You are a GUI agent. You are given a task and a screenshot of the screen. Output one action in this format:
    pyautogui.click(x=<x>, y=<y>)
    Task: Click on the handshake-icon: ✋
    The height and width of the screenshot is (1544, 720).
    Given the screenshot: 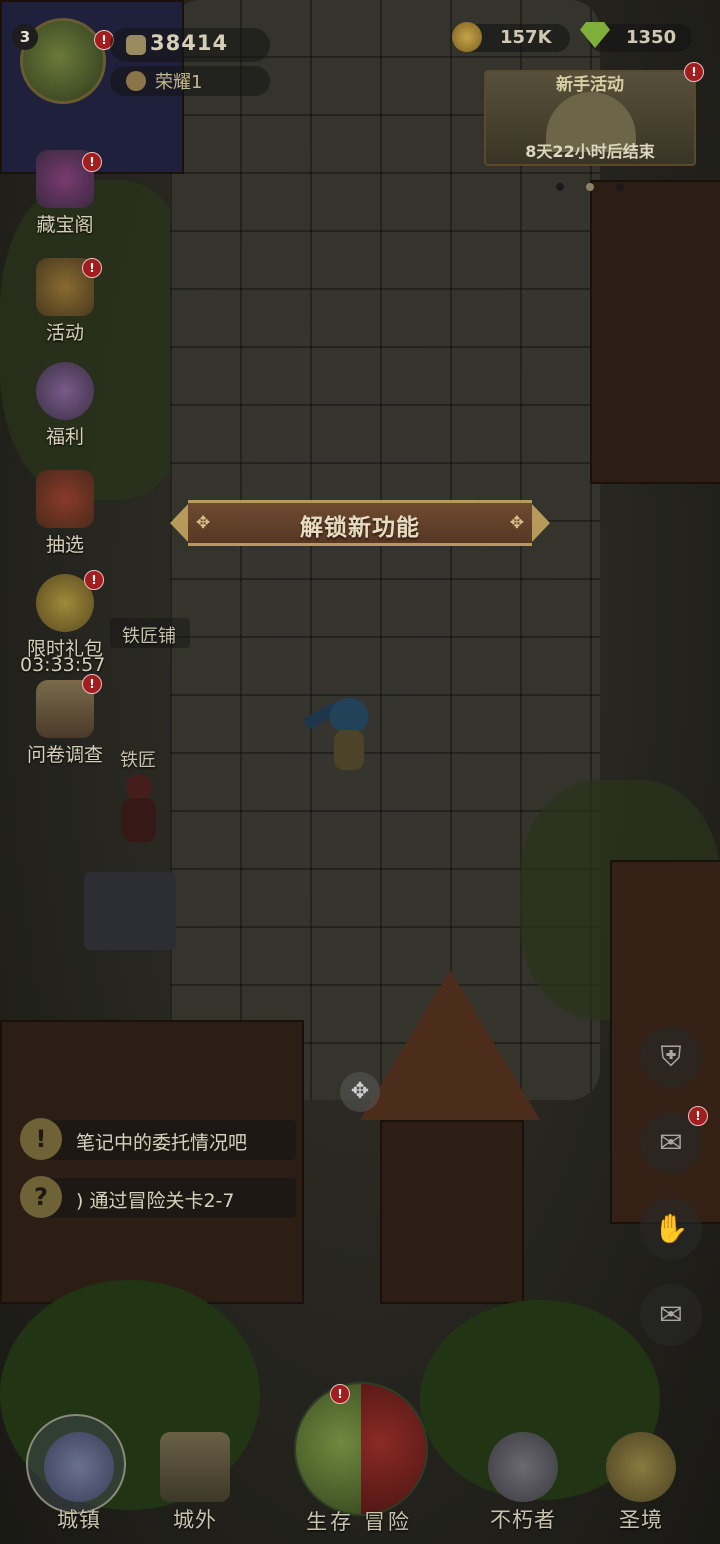 What is the action you would take?
    pyautogui.click(x=671, y=1229)
    